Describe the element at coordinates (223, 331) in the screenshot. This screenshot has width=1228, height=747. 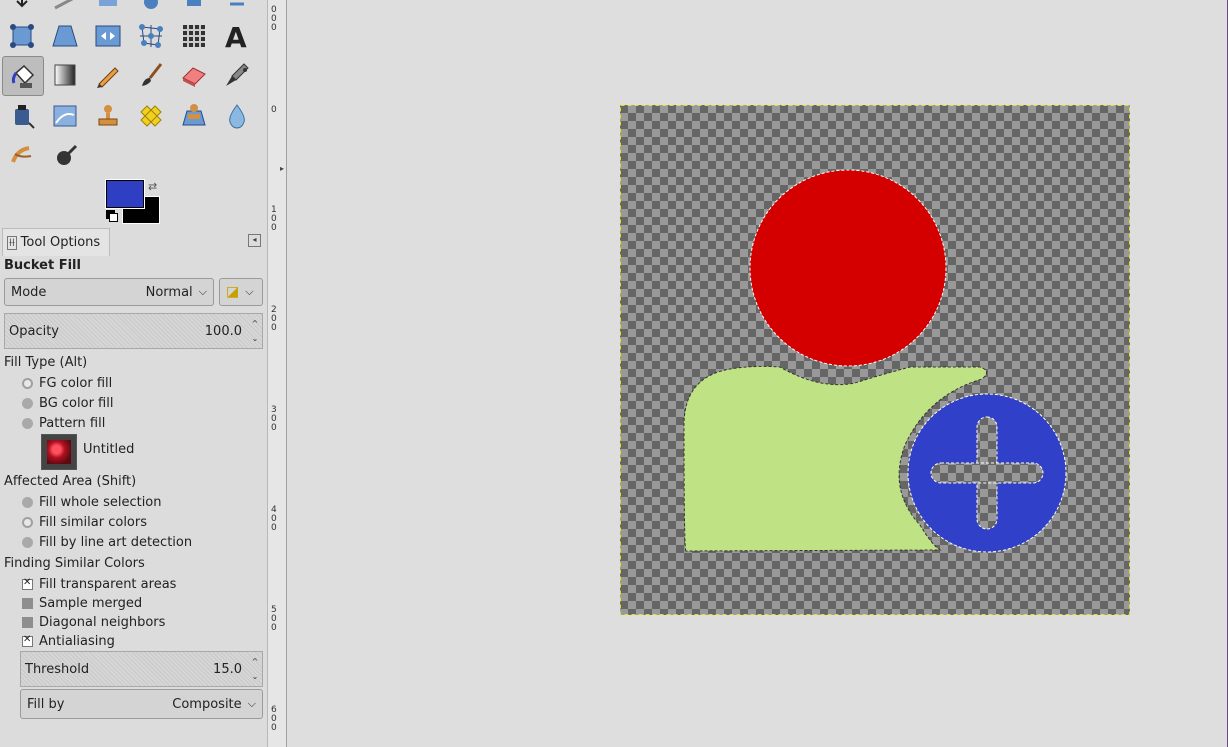
I see `opacity-value: 100.0` at that location.